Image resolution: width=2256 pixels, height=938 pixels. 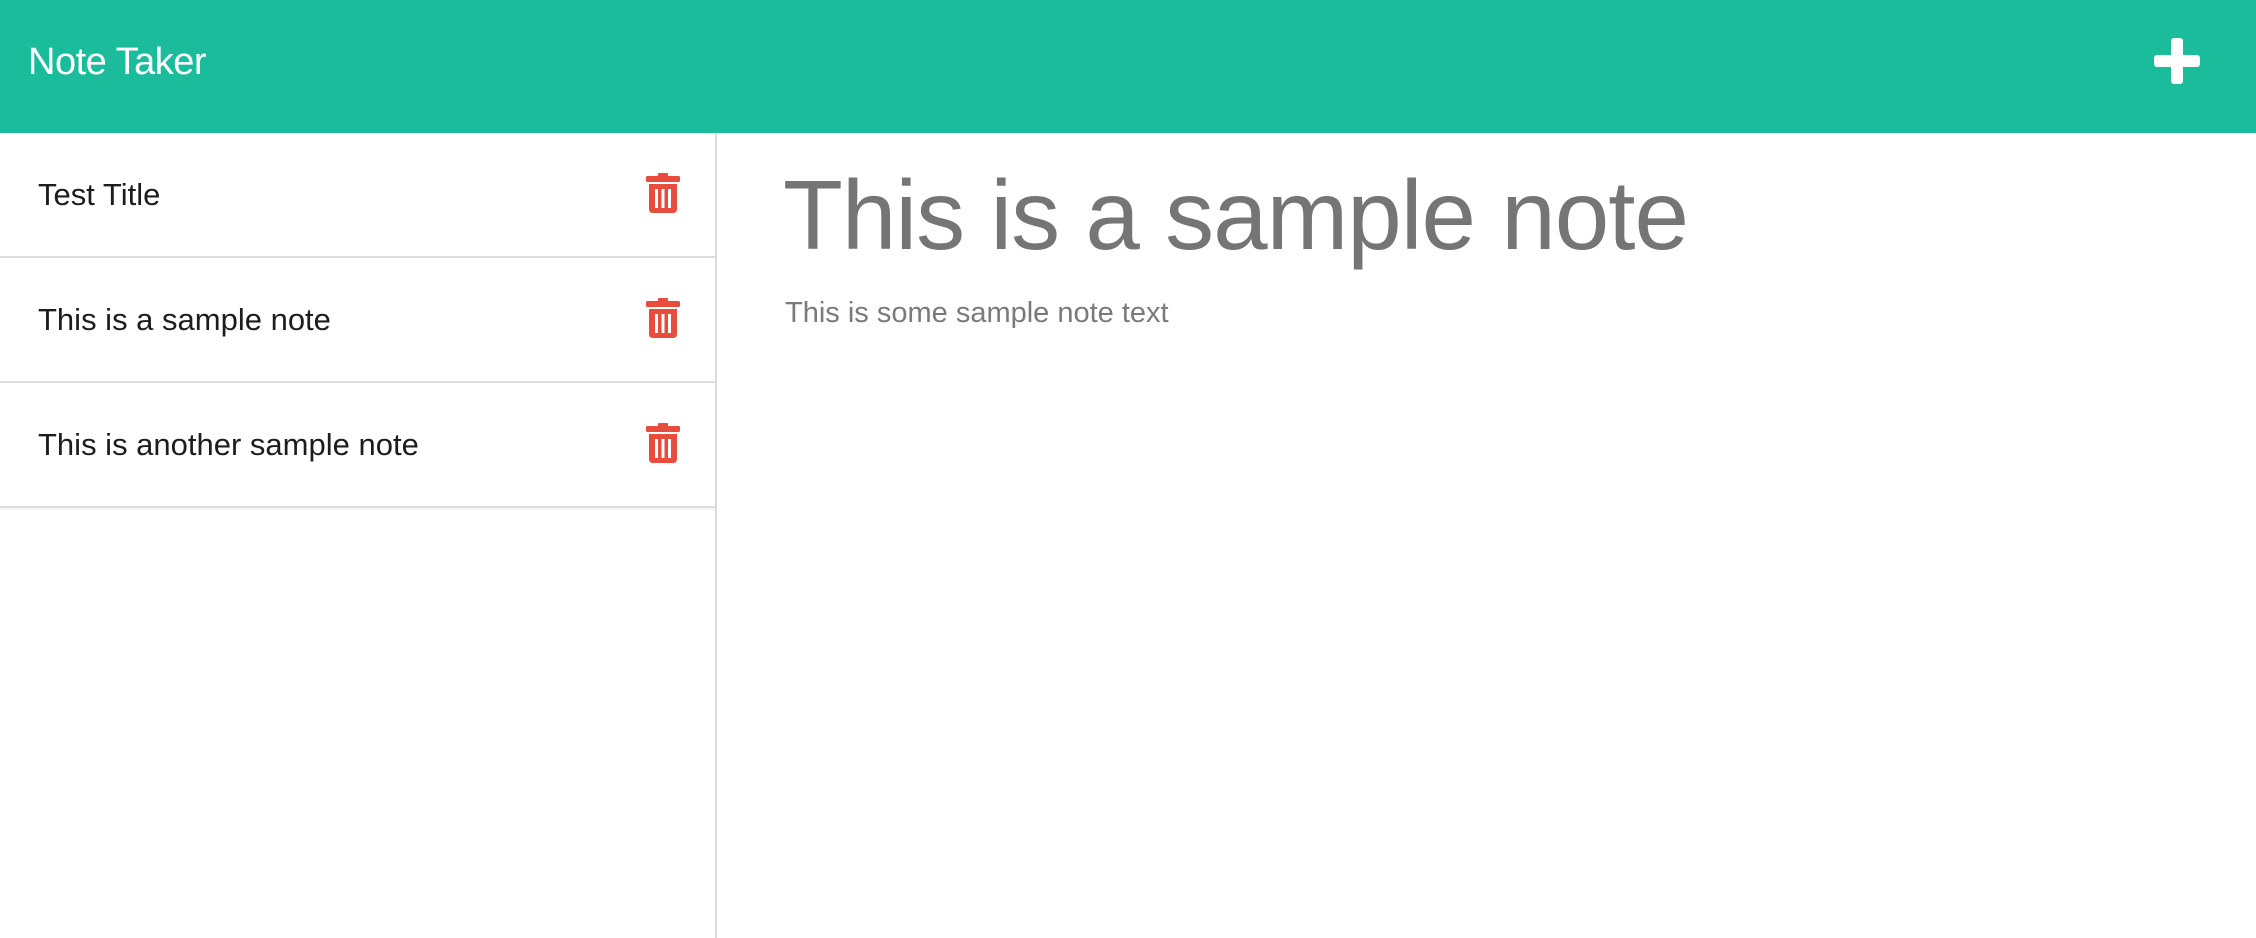 I want to click on plus-icon, so click(x=2177, y=61).